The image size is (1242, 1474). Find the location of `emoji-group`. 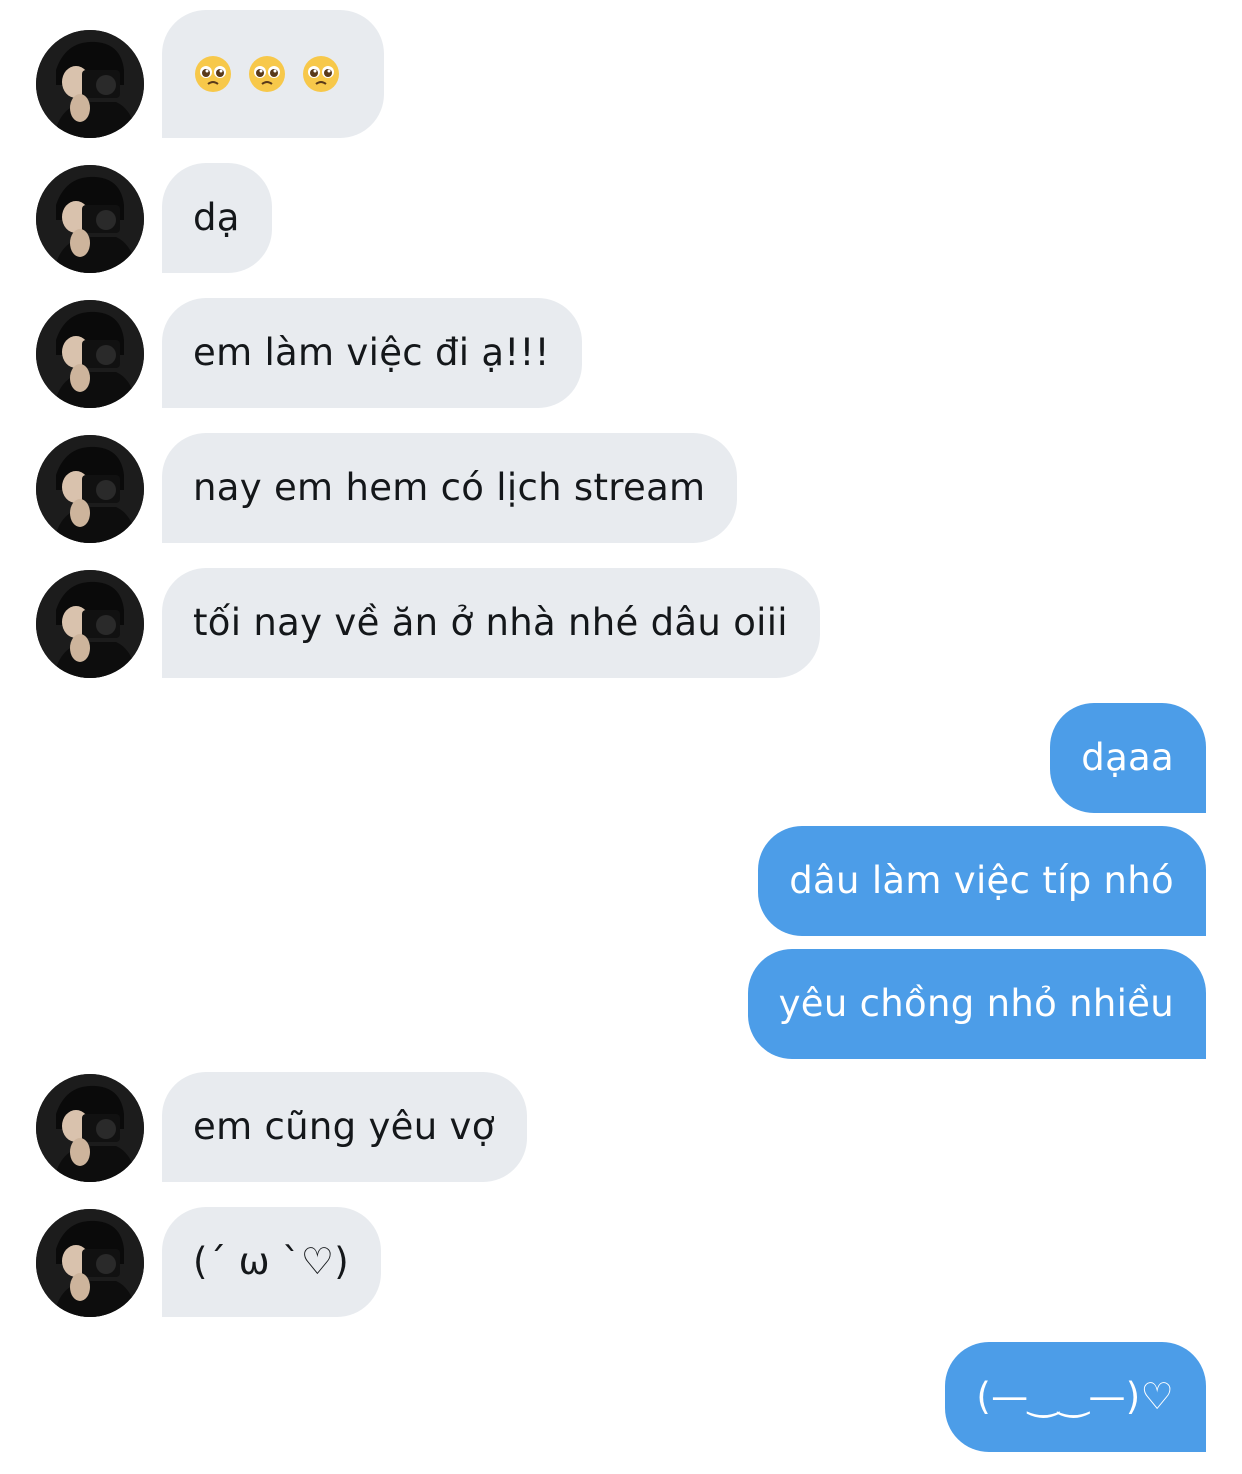

emoji-group is located at coordinates (272, 74).